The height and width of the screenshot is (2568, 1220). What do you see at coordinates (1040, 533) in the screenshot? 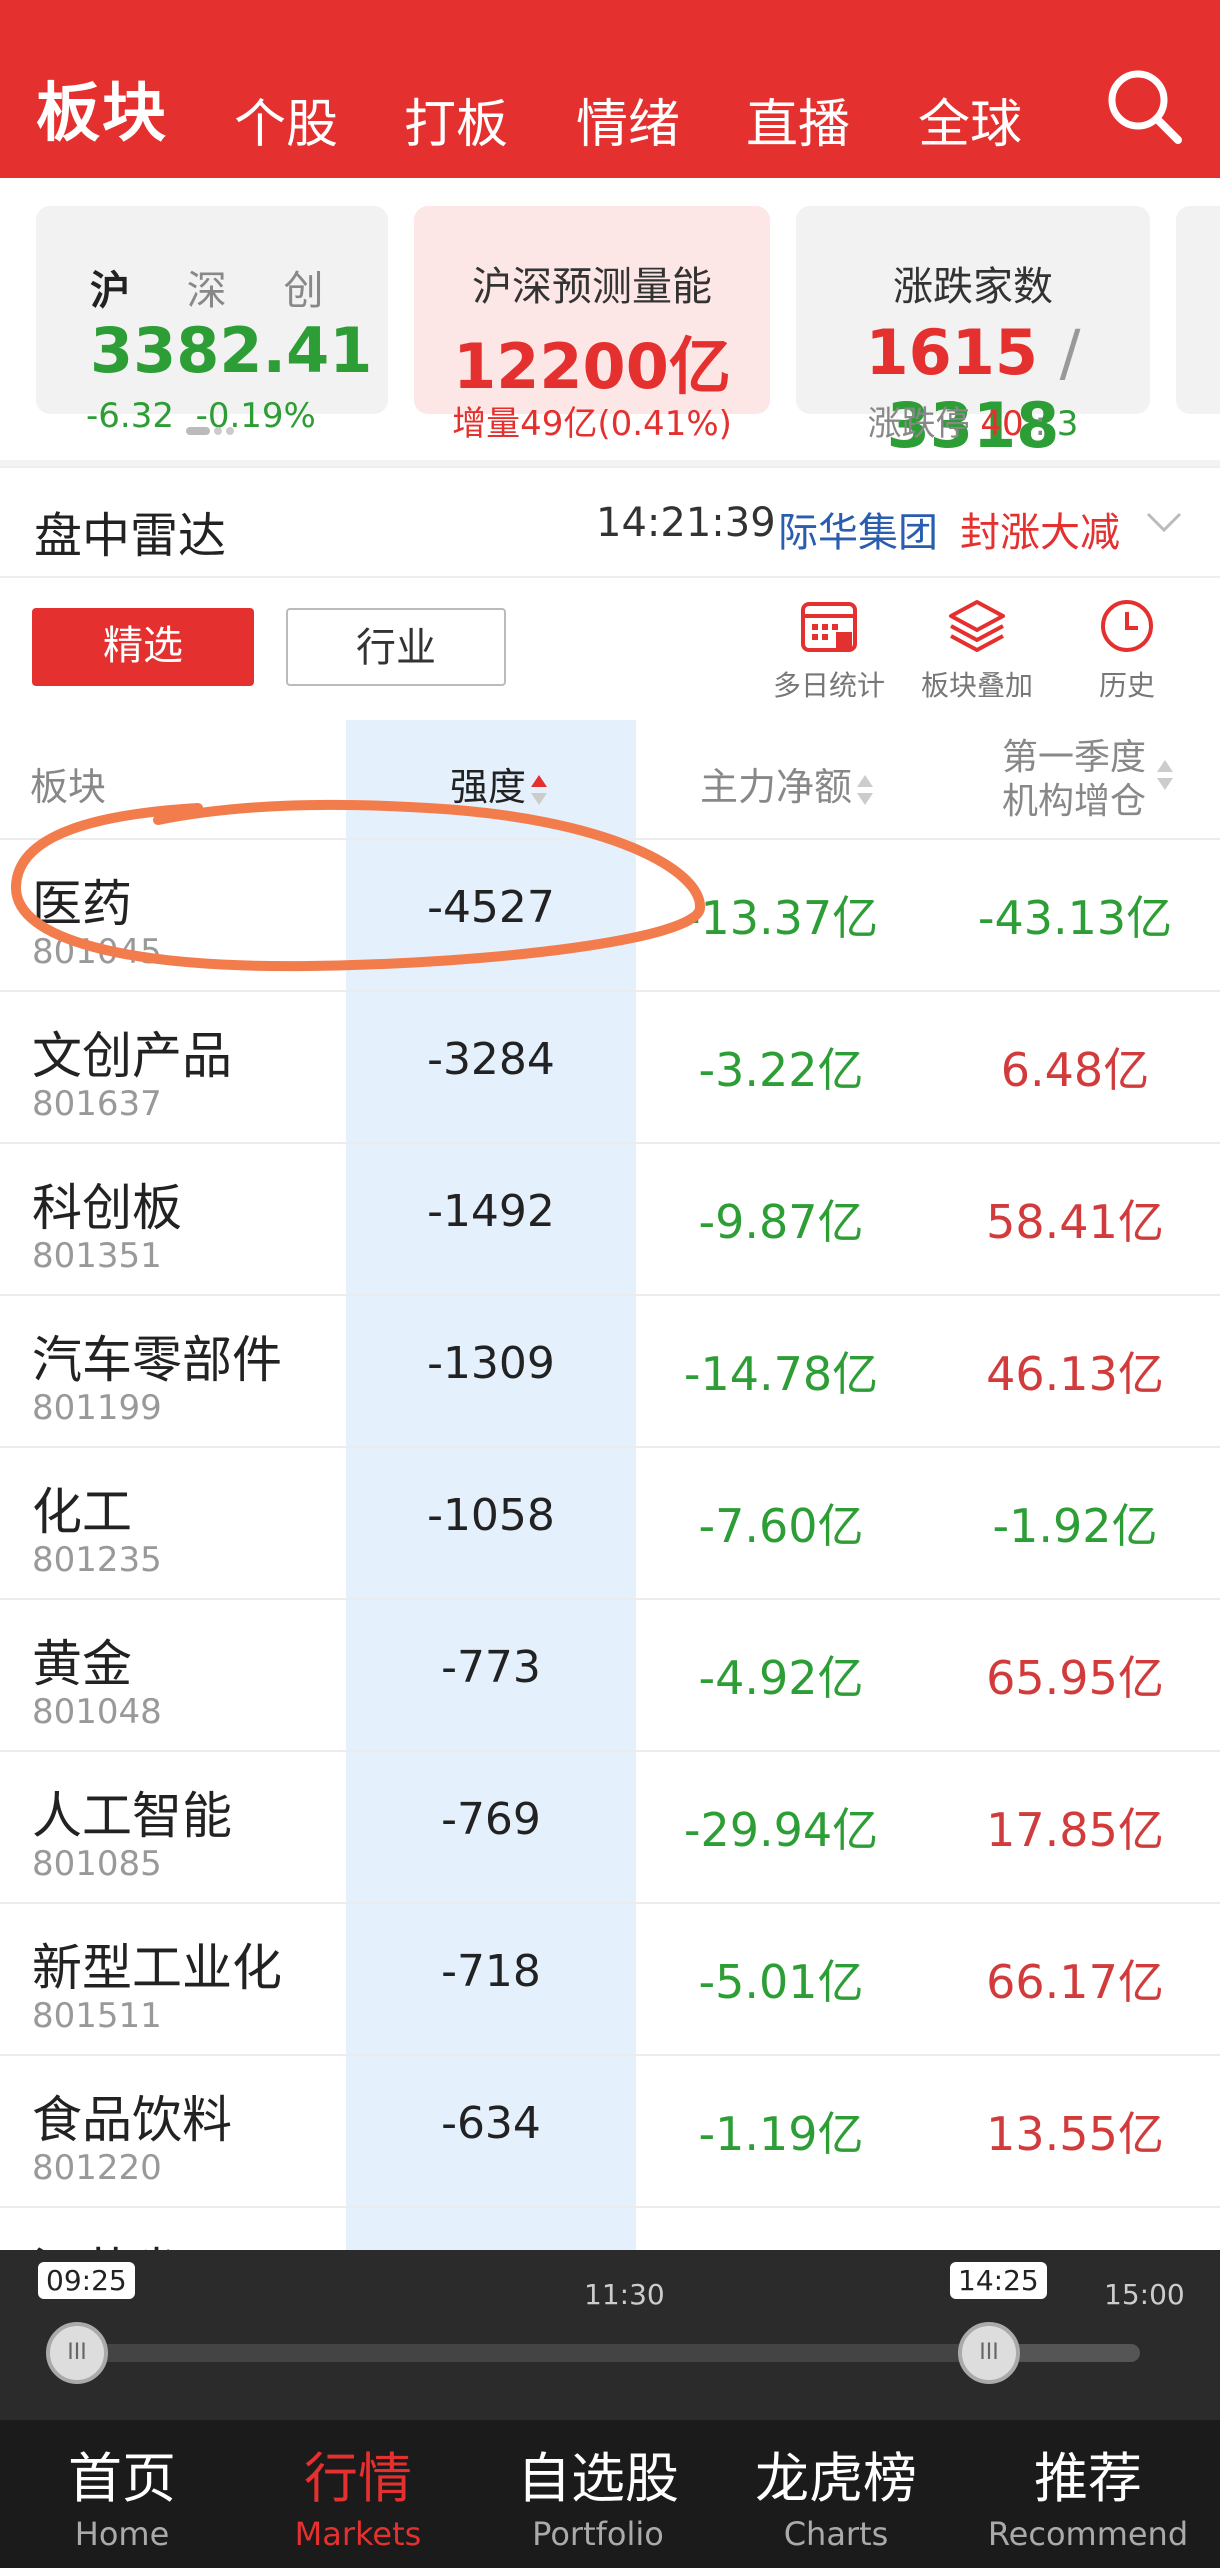
I see `radar-event: 封涨大减` at bounding box center [1040, 533].